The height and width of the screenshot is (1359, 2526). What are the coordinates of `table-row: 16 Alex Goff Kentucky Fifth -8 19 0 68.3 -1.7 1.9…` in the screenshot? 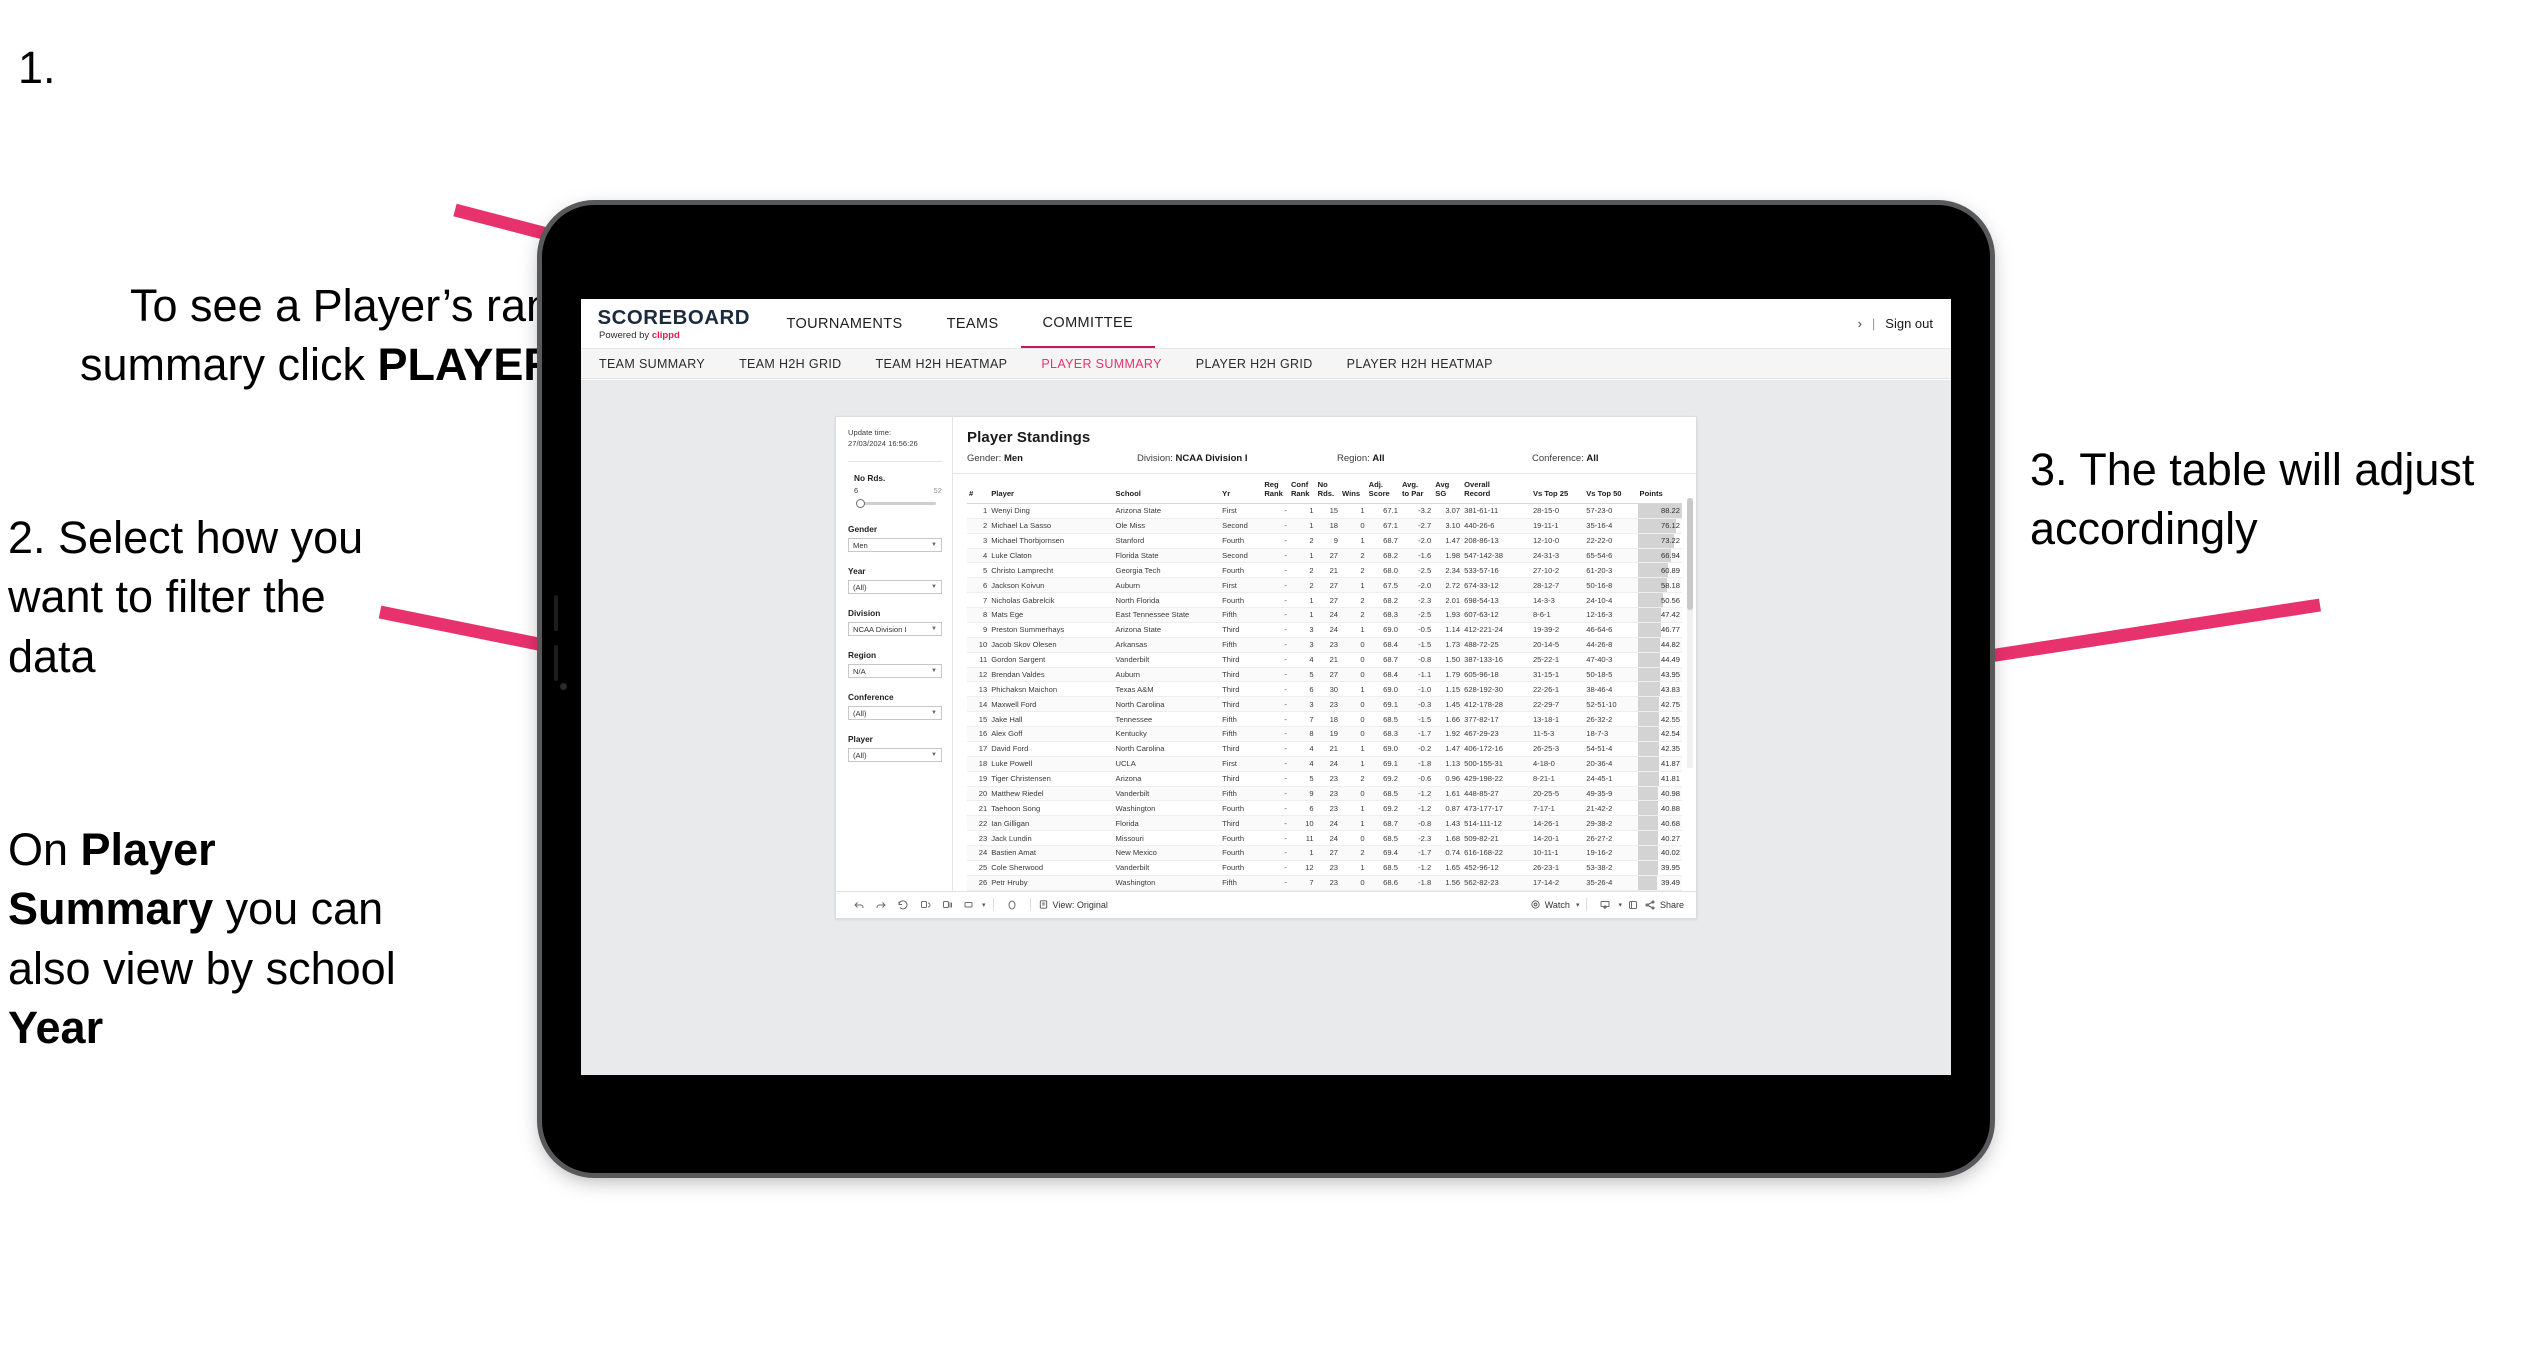 It's located at (1324, 734).